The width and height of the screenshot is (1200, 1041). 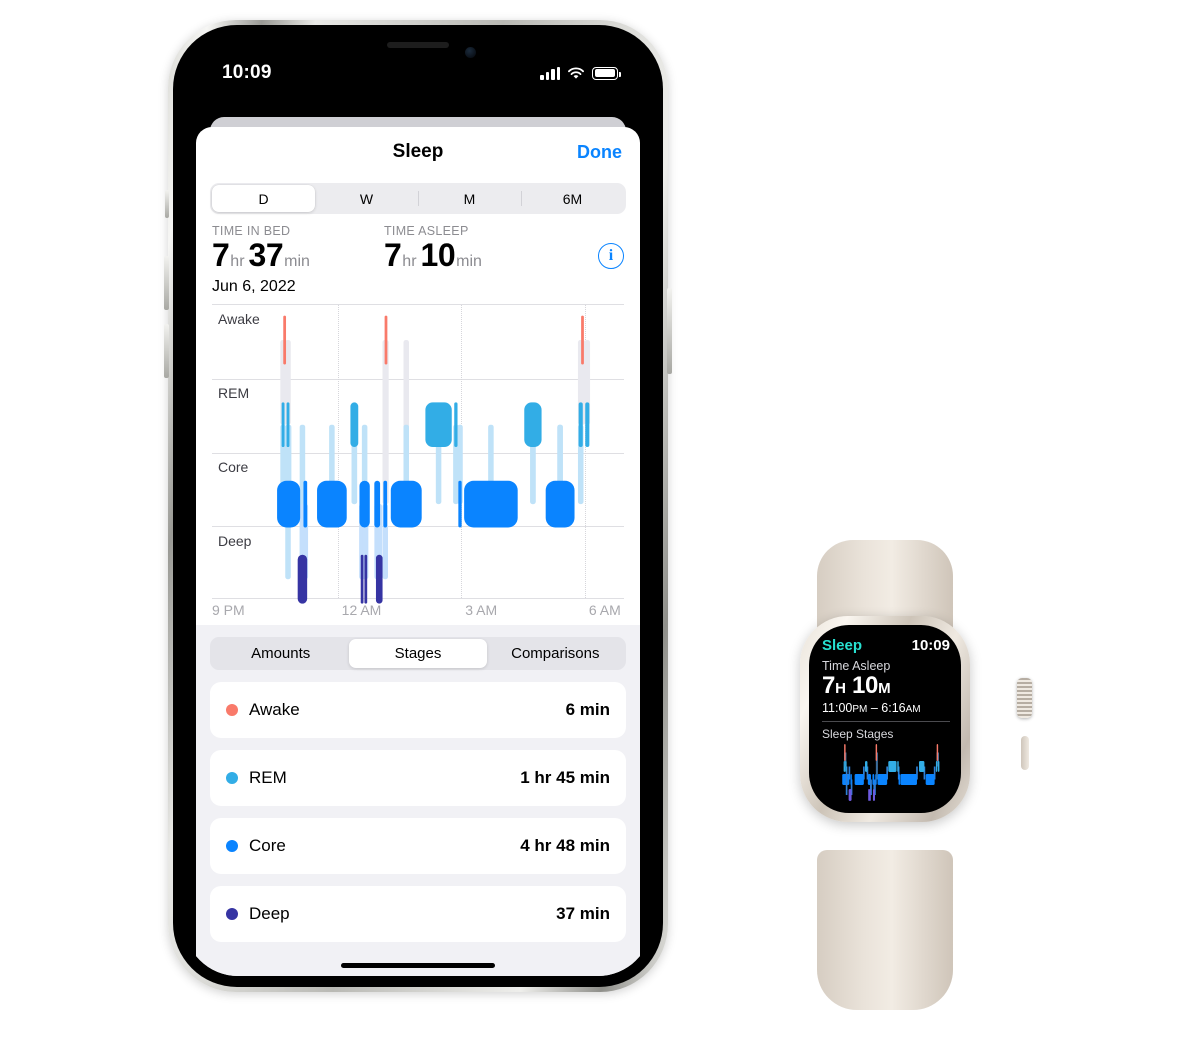 I want to click on done-button: Done, so click(x=599, y=152).